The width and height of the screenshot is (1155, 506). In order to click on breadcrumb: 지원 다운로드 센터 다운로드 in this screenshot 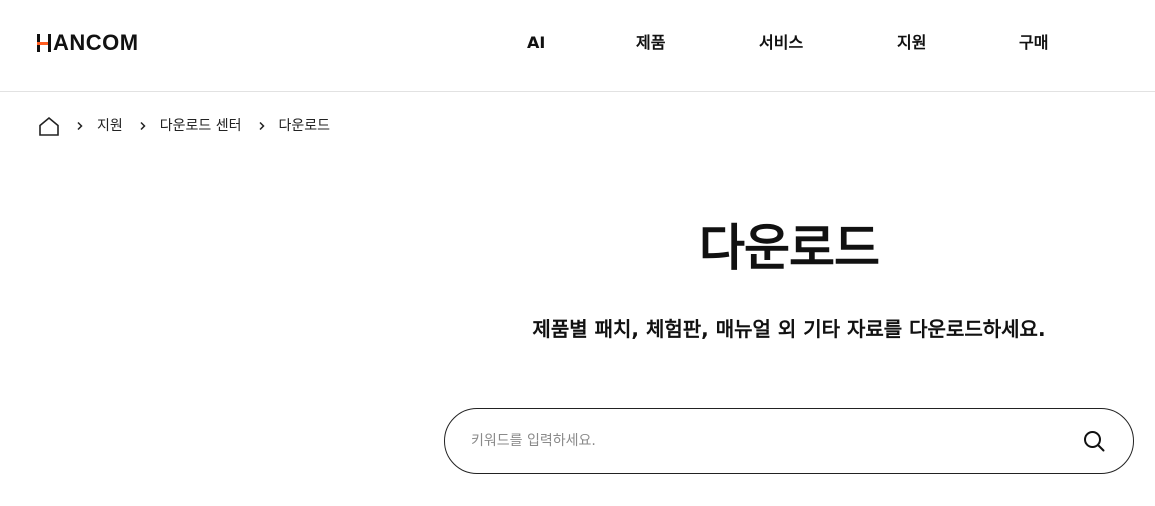, I will do `click(184, 126)`.